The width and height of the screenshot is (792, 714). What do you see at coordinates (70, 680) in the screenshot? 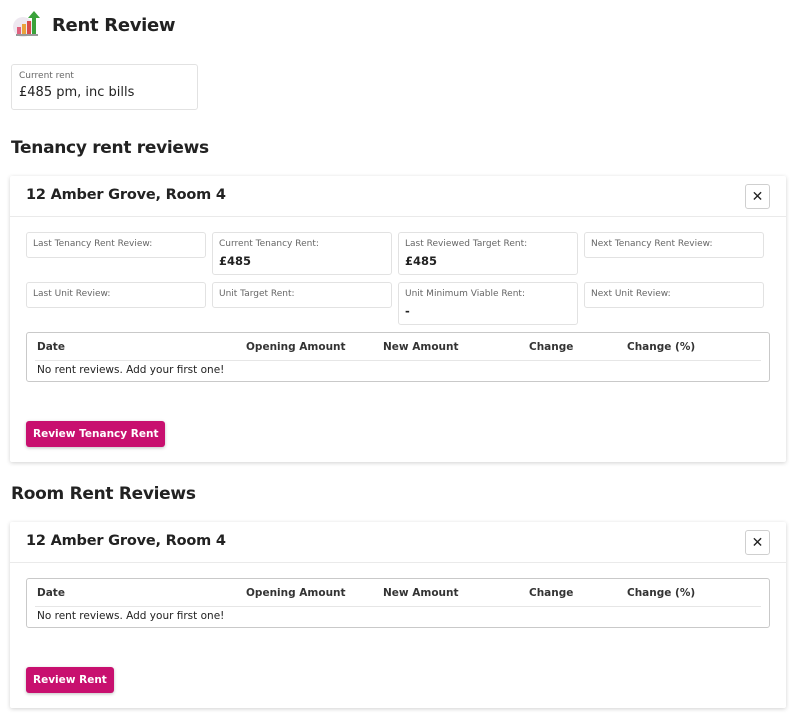
I see `review-rent-button: Review Rent` at bounding box center [70, 680].